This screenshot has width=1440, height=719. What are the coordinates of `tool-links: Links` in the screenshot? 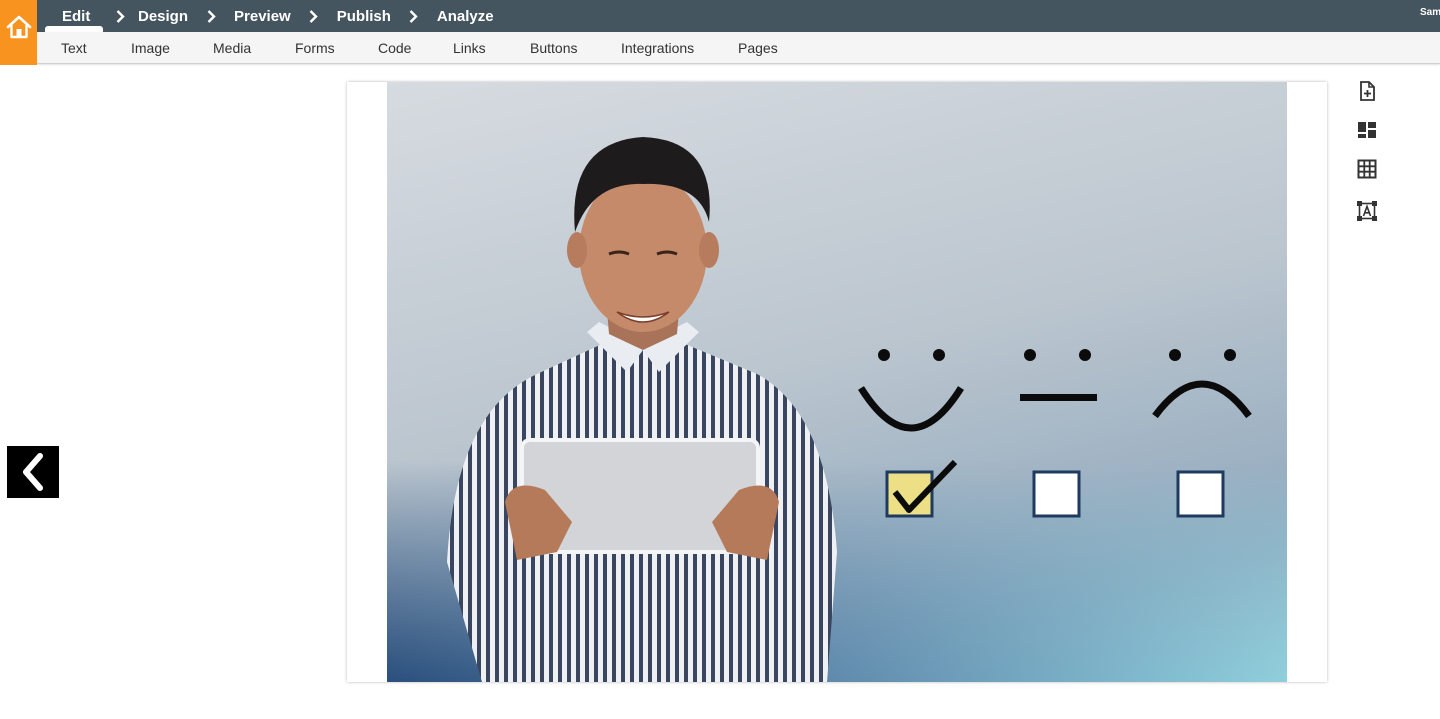 It's located at (469, 47).